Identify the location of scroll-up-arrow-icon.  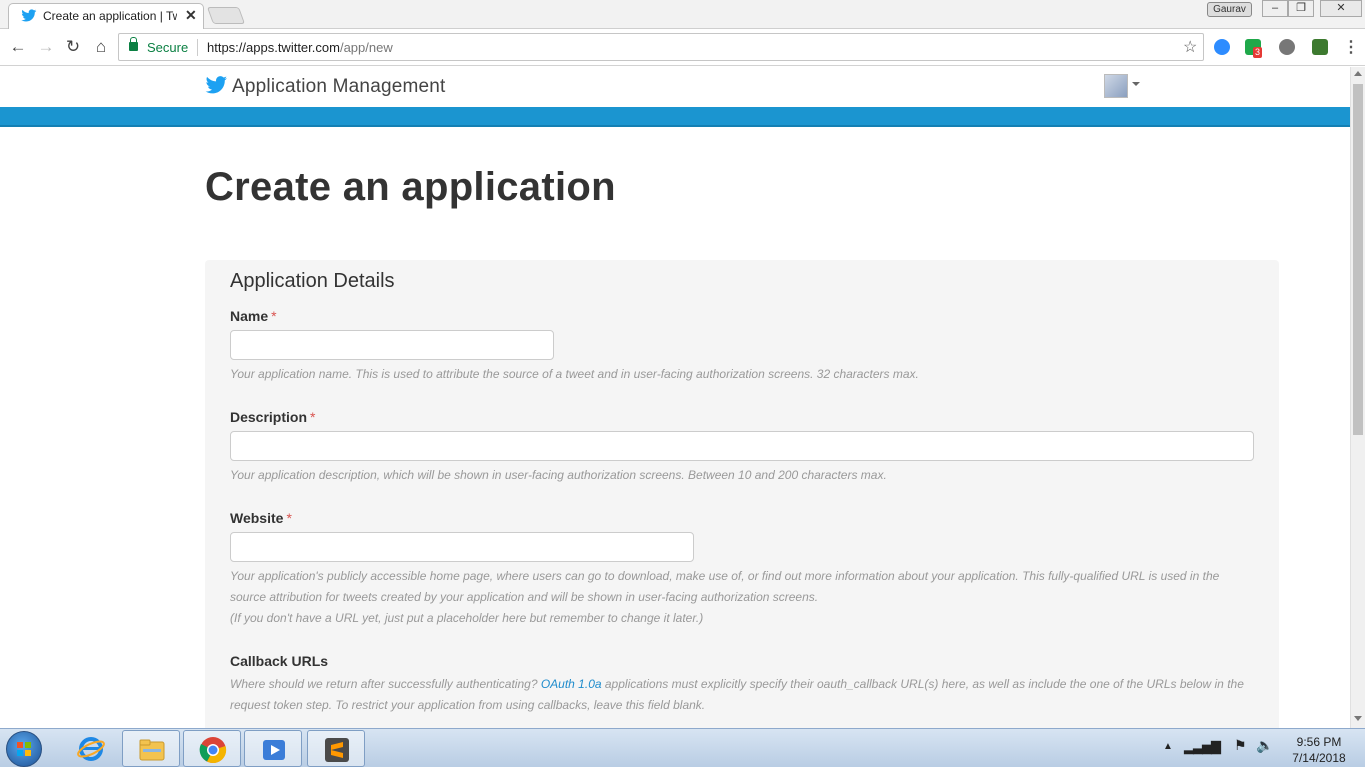
(1358, 73).